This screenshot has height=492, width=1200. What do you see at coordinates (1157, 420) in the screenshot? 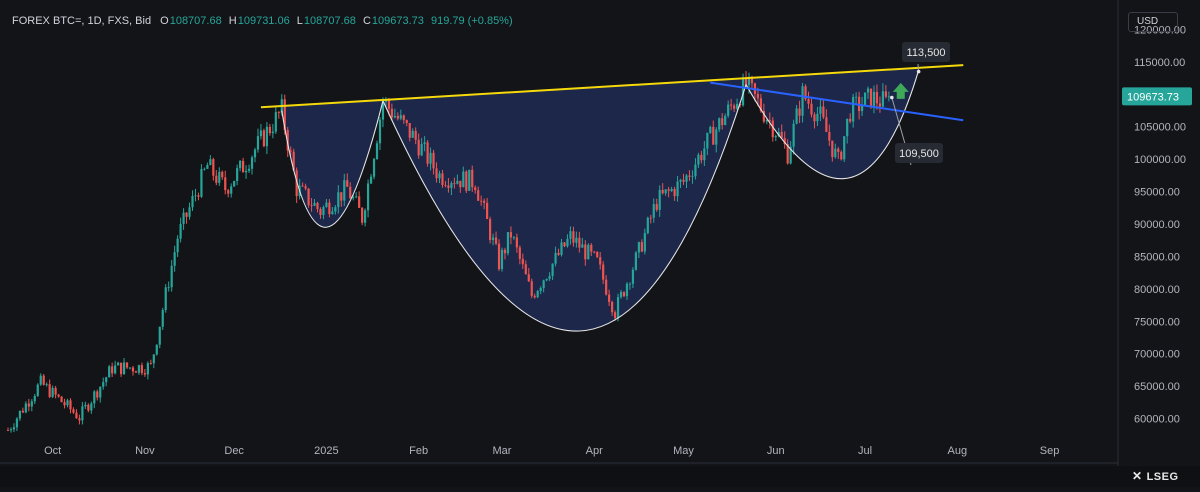
I see `y-tick-label: 60000.00` at bounding box center [1157, 420].